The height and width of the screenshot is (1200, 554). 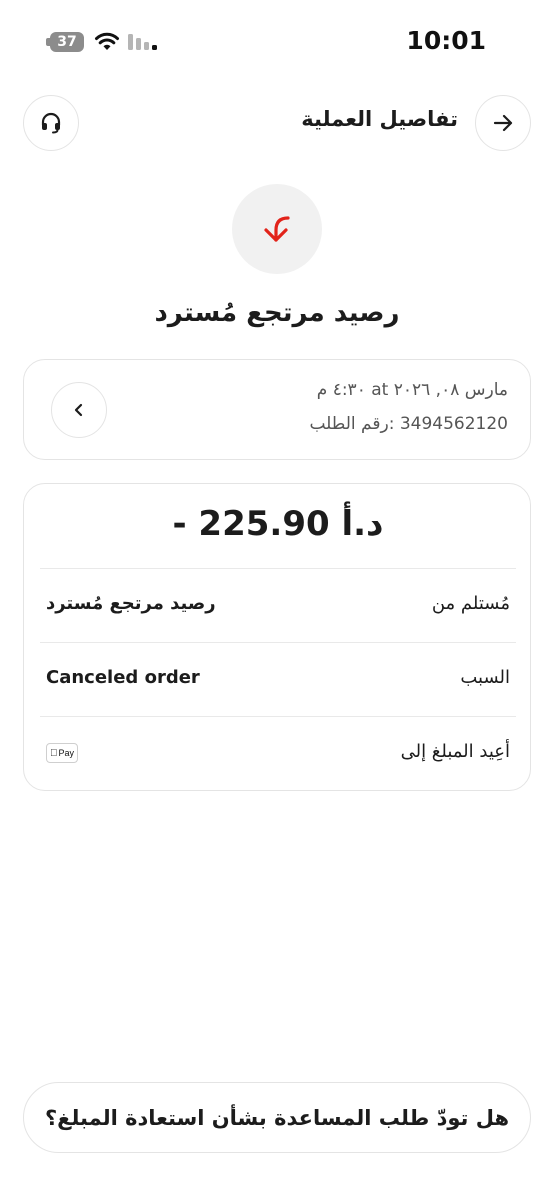 What do you see at coordinates (107, 41) in the screenshot?
I see `wifi-icon` at bounding box center [107, 41].